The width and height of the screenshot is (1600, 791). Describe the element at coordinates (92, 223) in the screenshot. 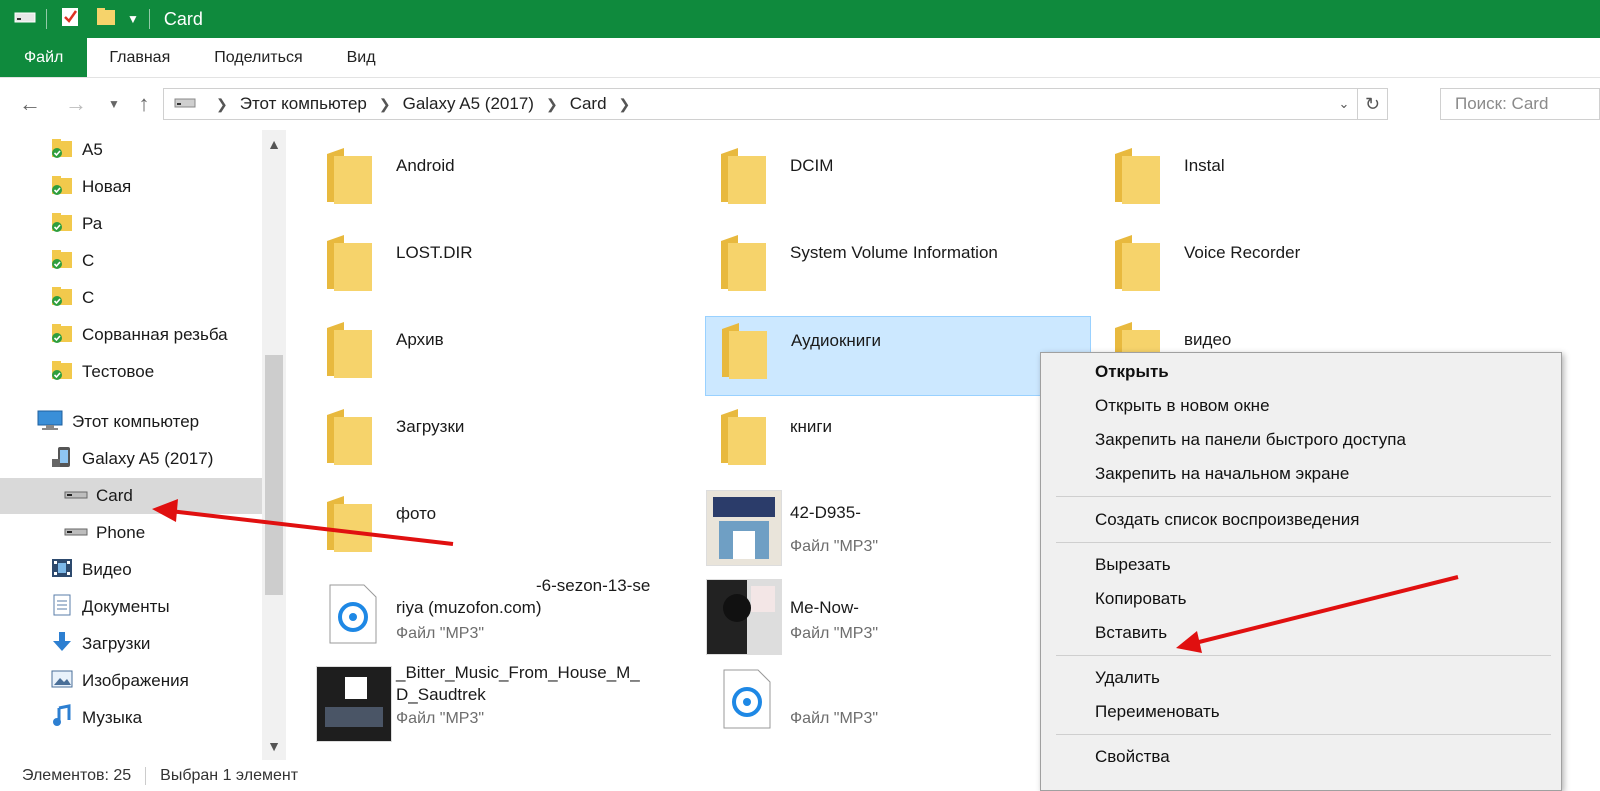

I see `sidebar-item-label: Ра` at that location.